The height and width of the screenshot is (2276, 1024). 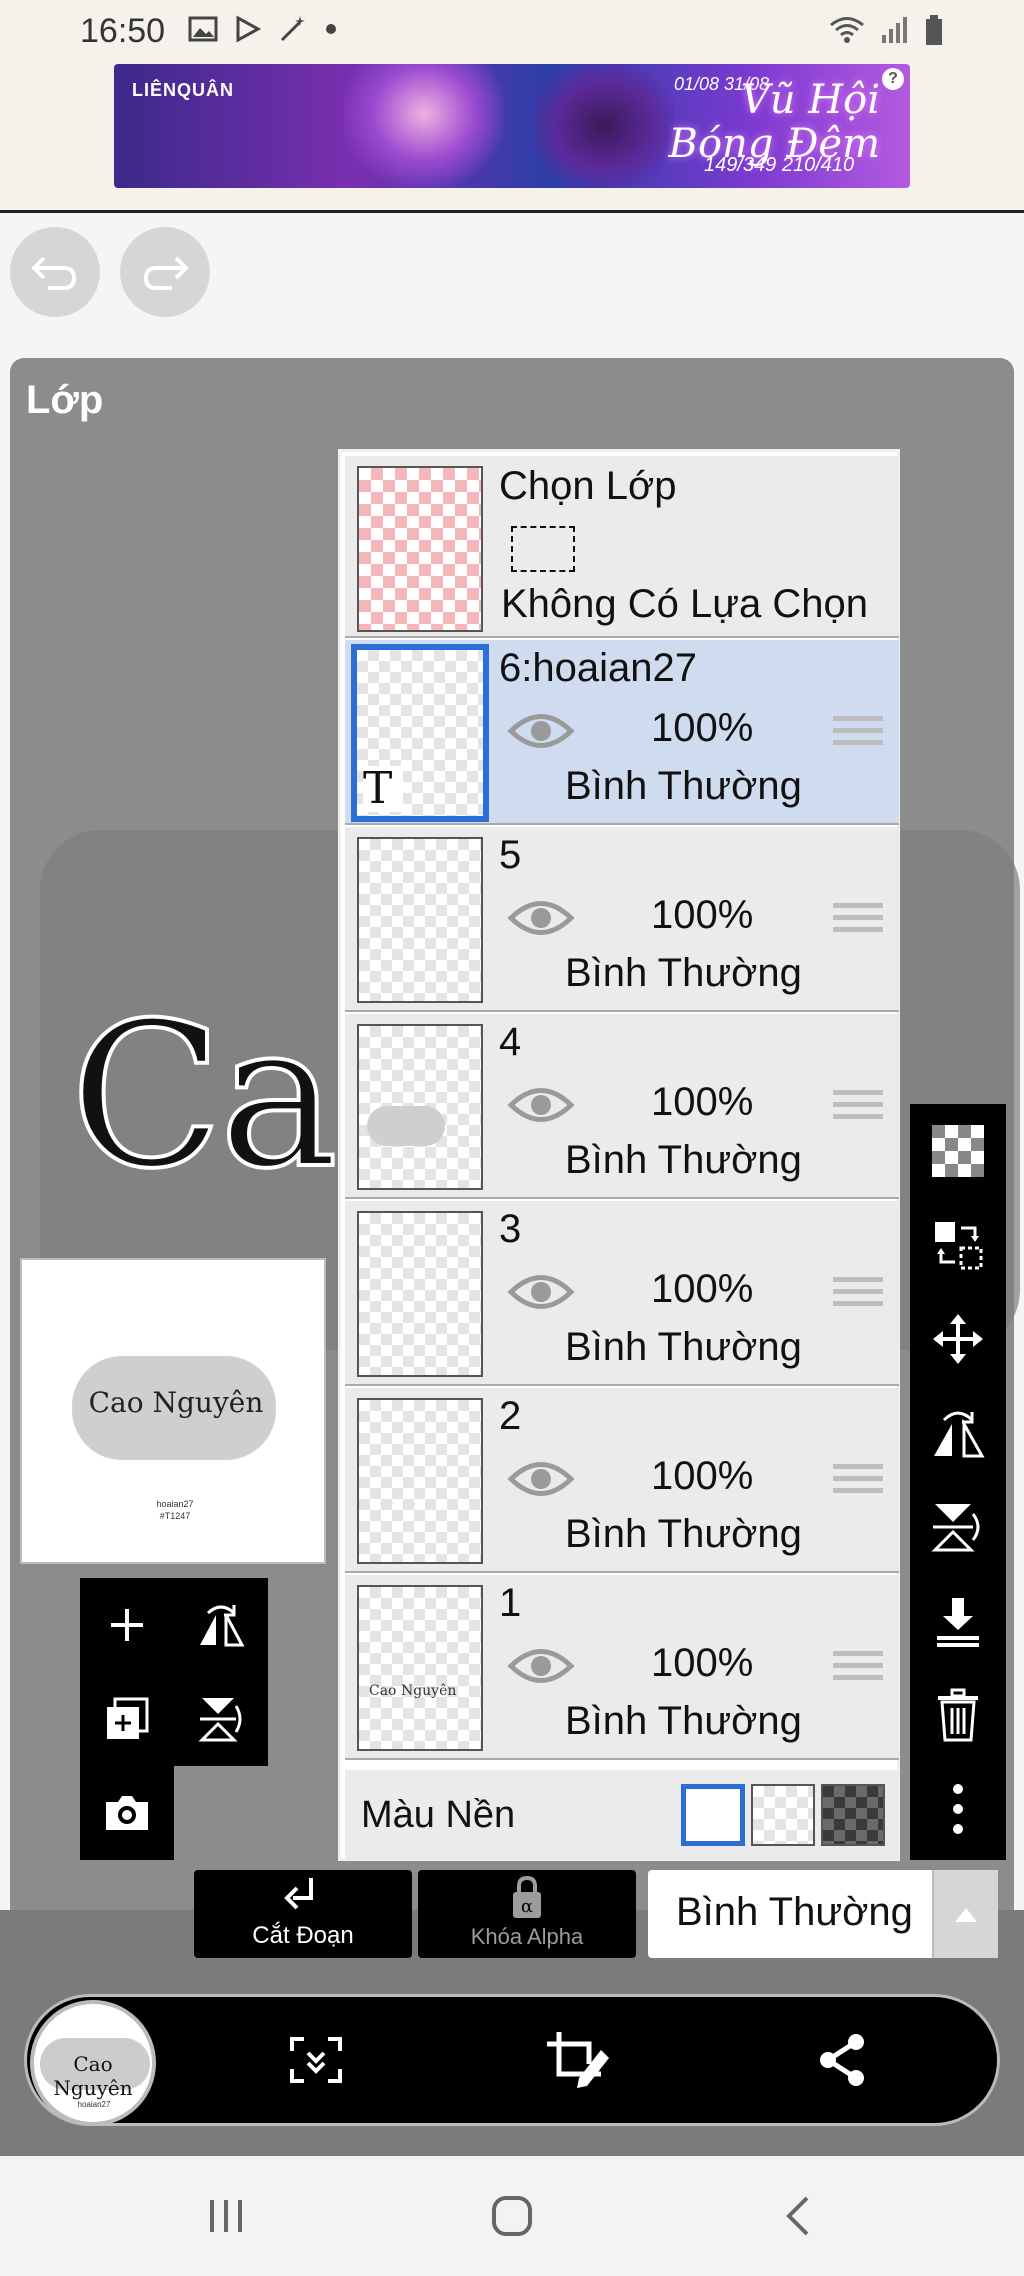 I want to click on layer-name: 3, so click(x=510, y=1229).